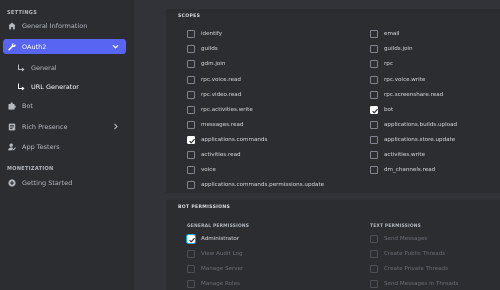 The width and height of the screenshot is (500, 290). I want to click on scope-applications-commands-permissions-update: applications.commands.permissions.update, so click(255, 184).